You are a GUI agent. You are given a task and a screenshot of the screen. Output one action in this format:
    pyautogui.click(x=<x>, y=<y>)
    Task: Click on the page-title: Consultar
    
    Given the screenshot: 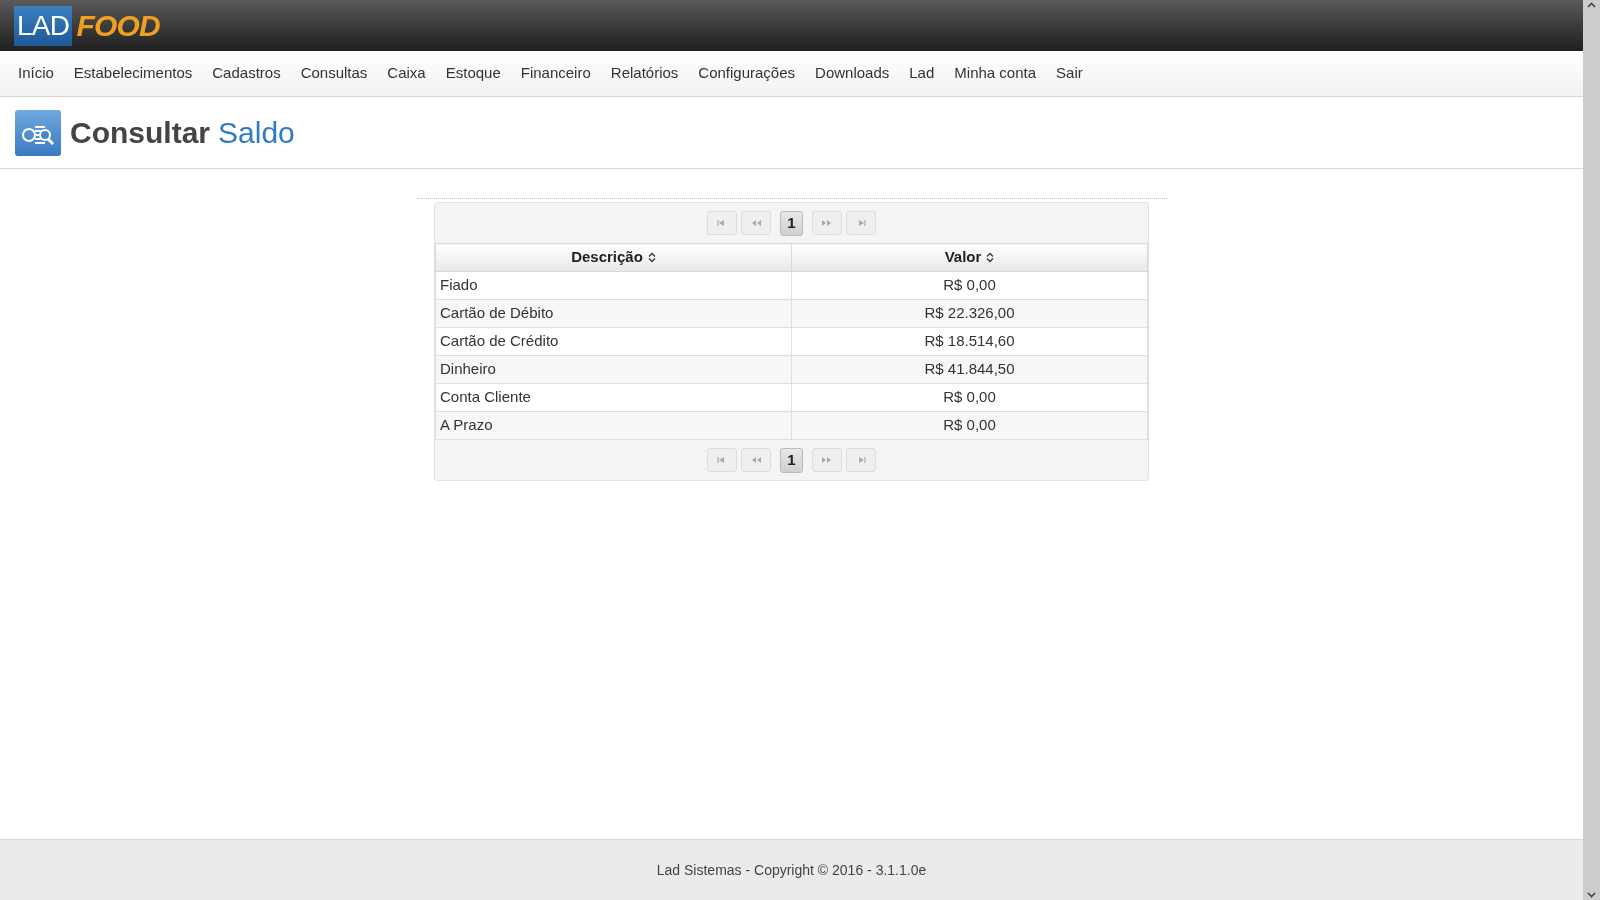 What is the action you would take?
    pyautogui.click(x=140, y=133)
    